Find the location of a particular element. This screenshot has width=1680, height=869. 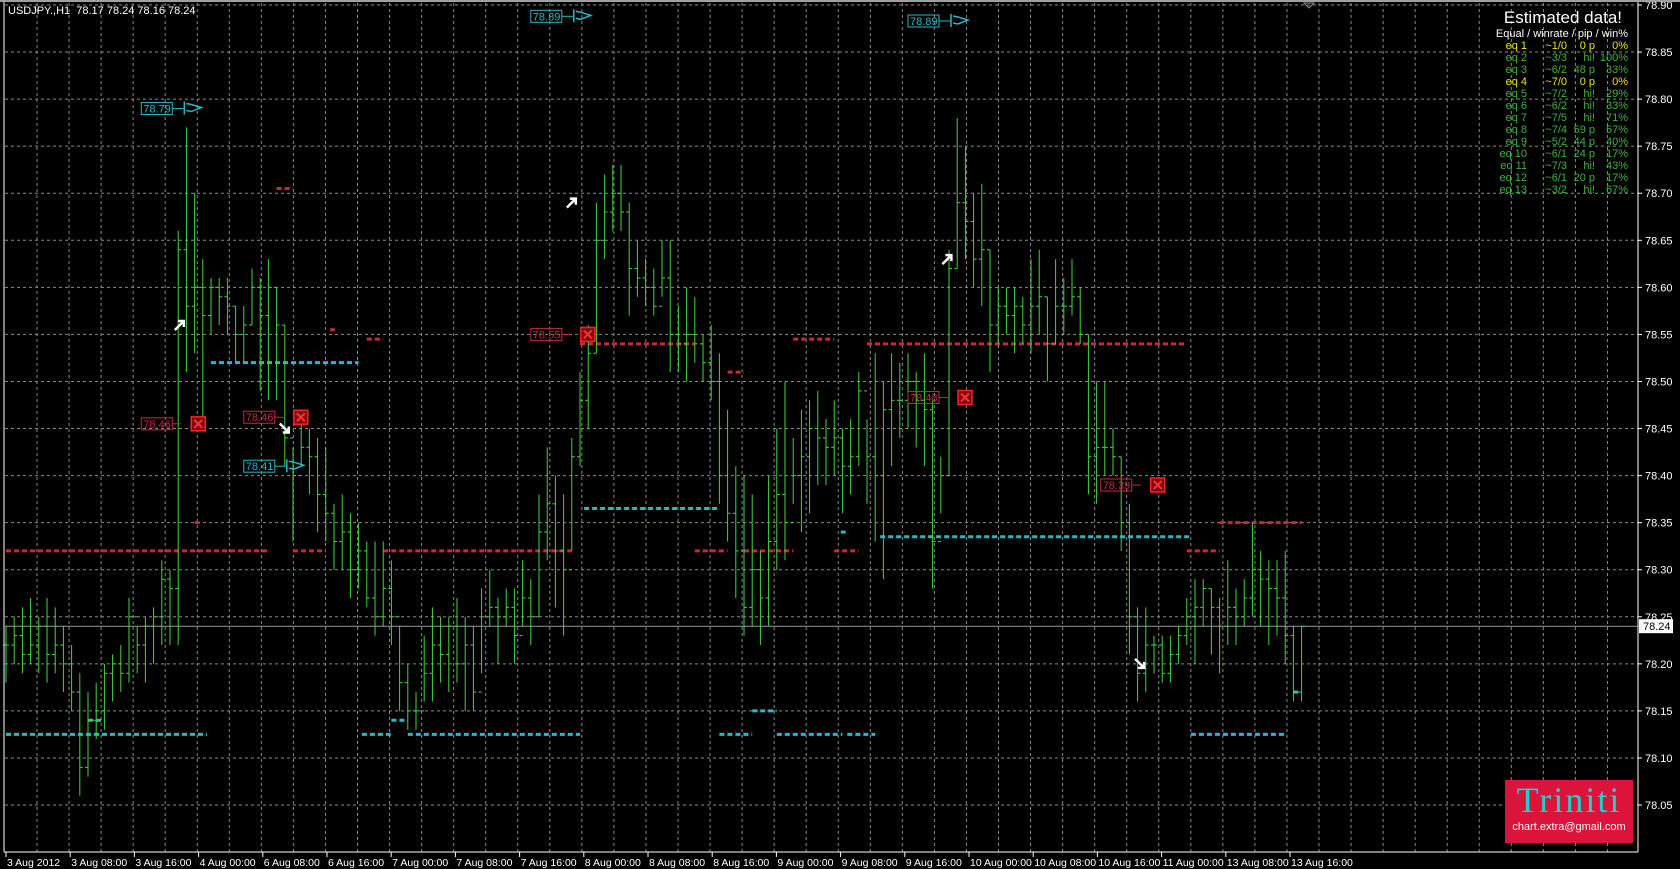

stats-win: 0% is located at coordinates (1620, 46).